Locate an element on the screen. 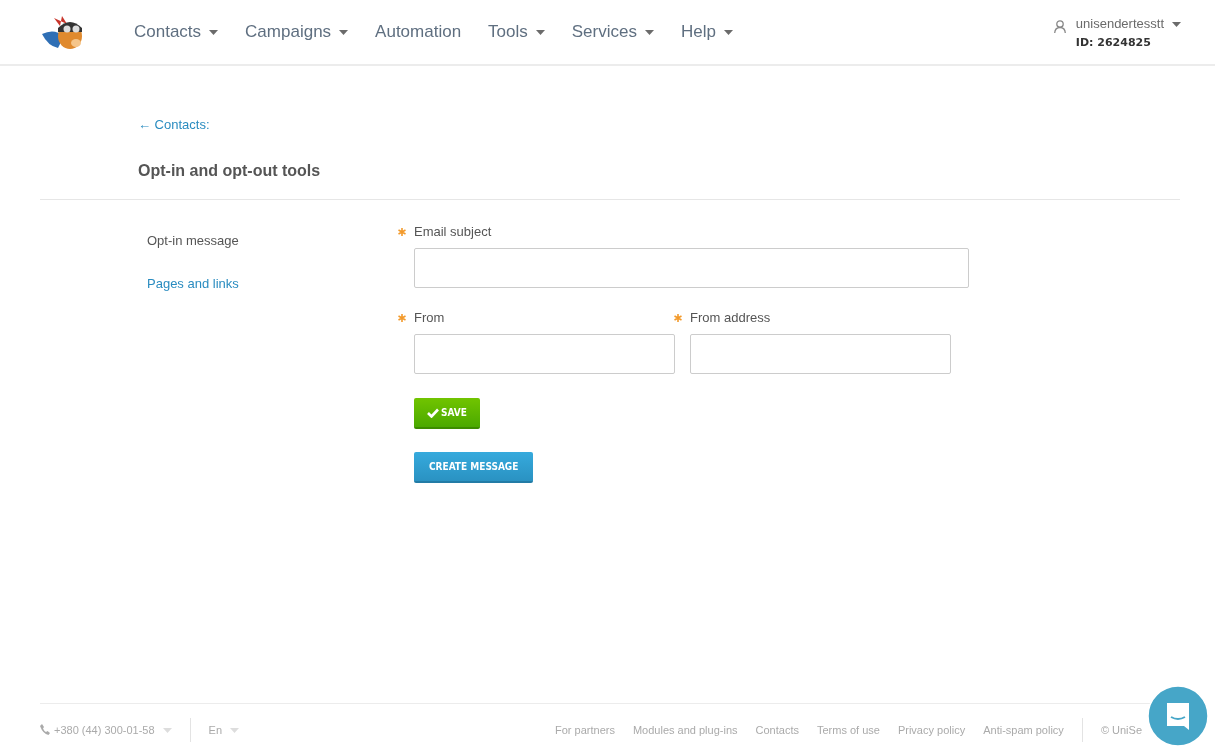  footer-link: Terms of use is located at coordinates (848, 729).